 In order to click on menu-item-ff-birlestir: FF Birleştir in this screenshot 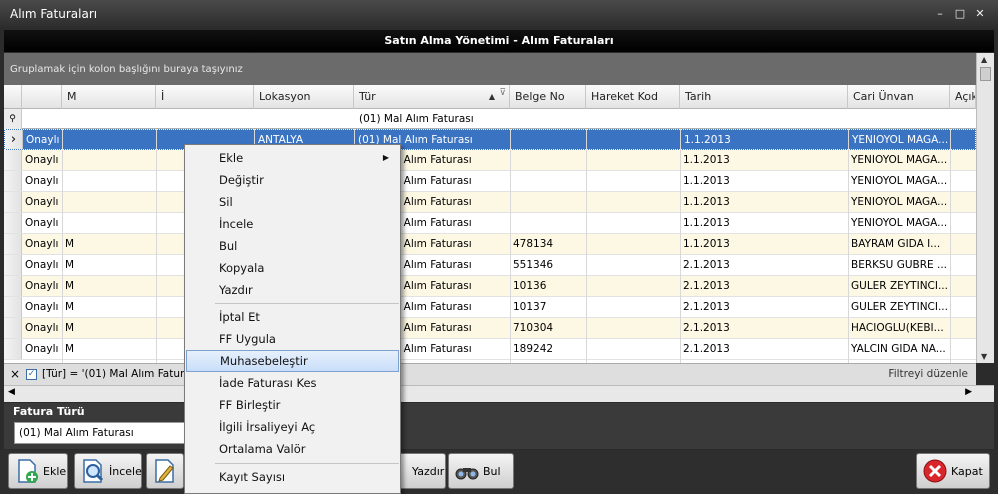, I will do `click(292, 405)`.